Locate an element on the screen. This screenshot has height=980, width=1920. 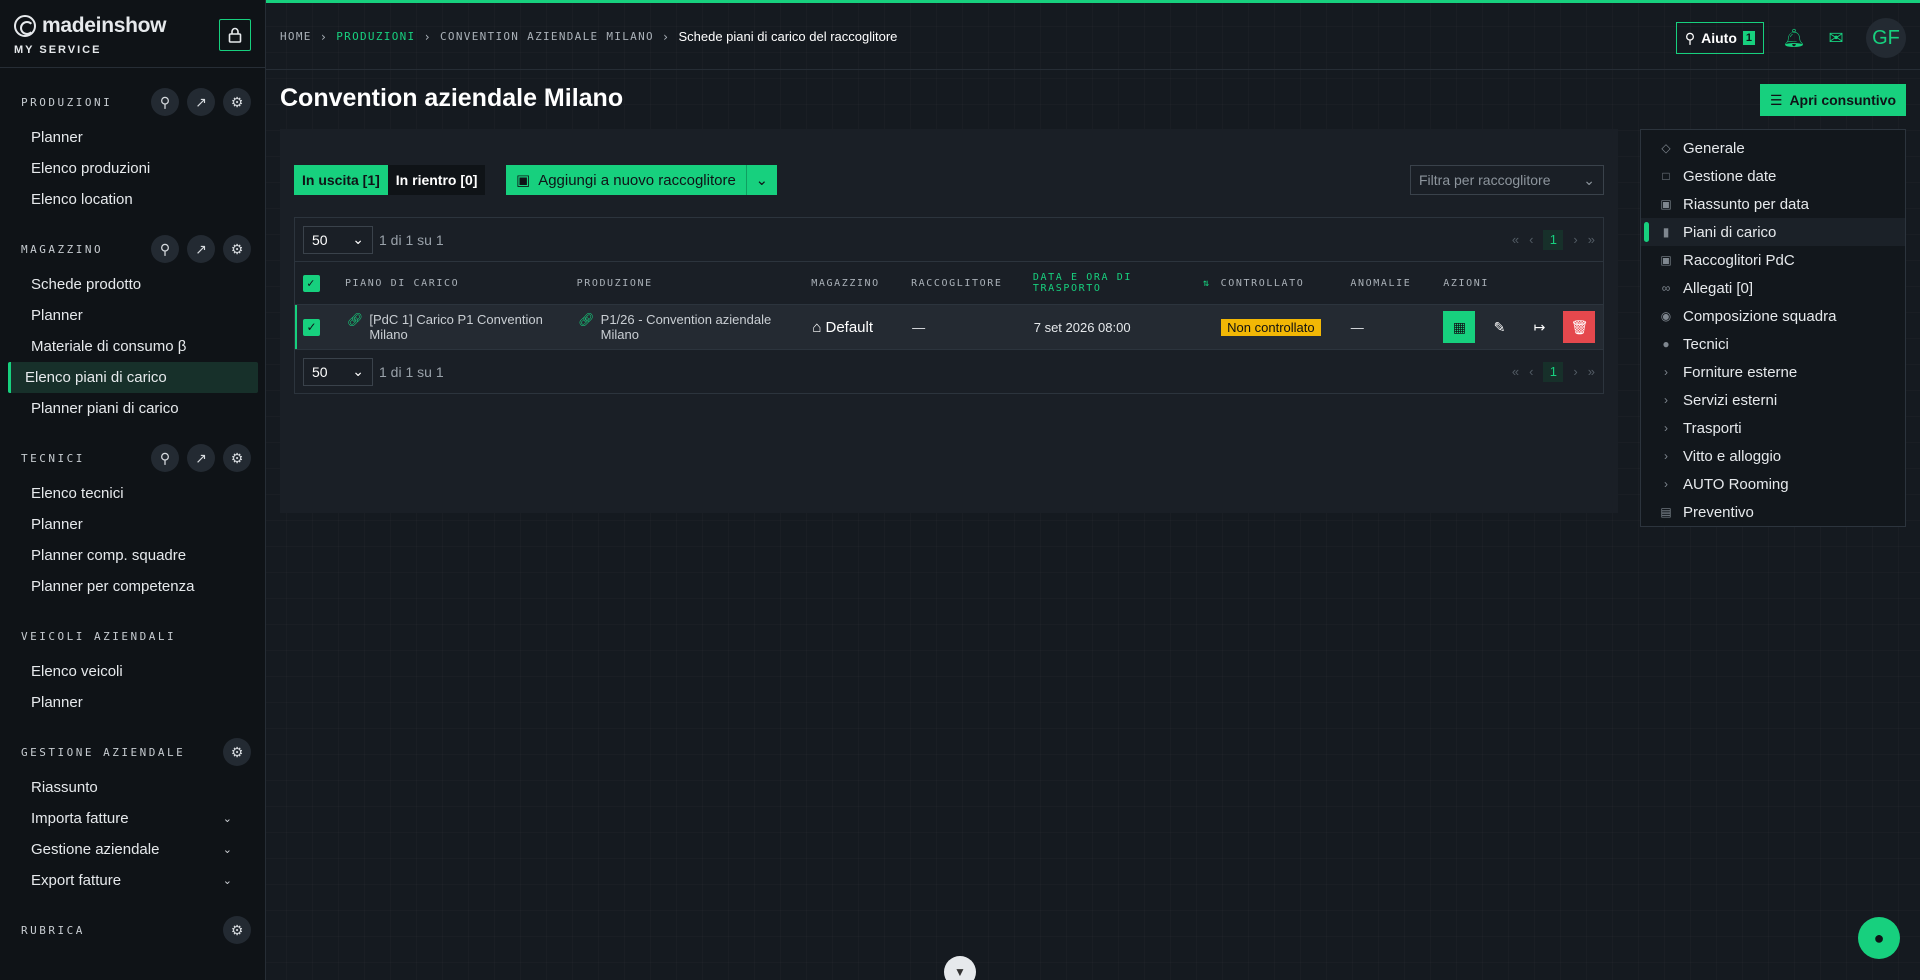
menu-item-generale: ◇ Generale is located at coordinates (1773, 148).